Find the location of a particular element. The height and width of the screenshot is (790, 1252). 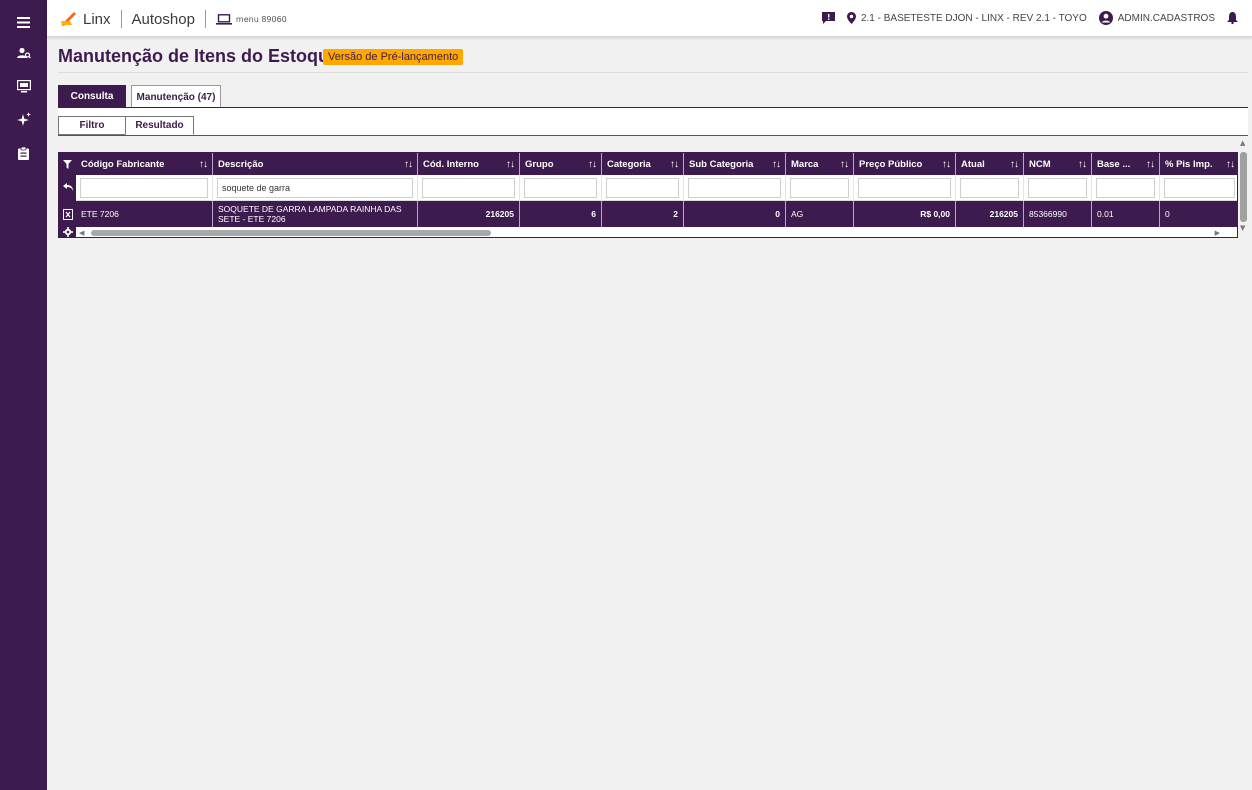

grid-gutter is located at coordinates (67, 195).